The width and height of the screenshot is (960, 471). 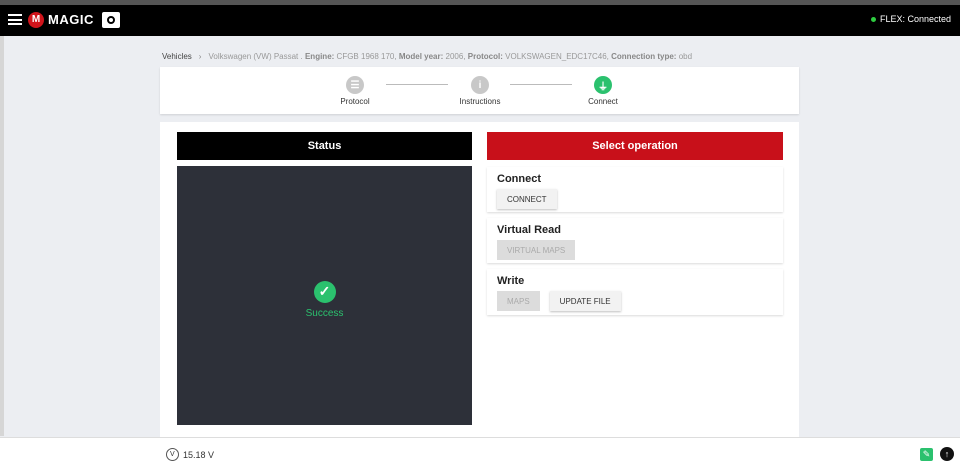 What do you see at coordinates (2, 236) in the screenshot?
I see `left-edge` at bounding box center [2, 236].